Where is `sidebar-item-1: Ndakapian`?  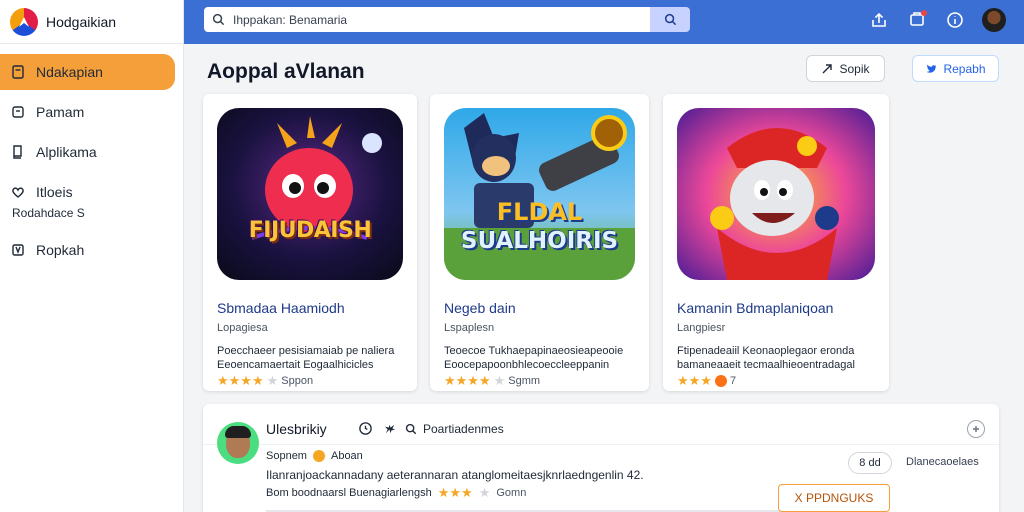 sidebar-item-1: Ndakapian is located at coordinates (87, 72).